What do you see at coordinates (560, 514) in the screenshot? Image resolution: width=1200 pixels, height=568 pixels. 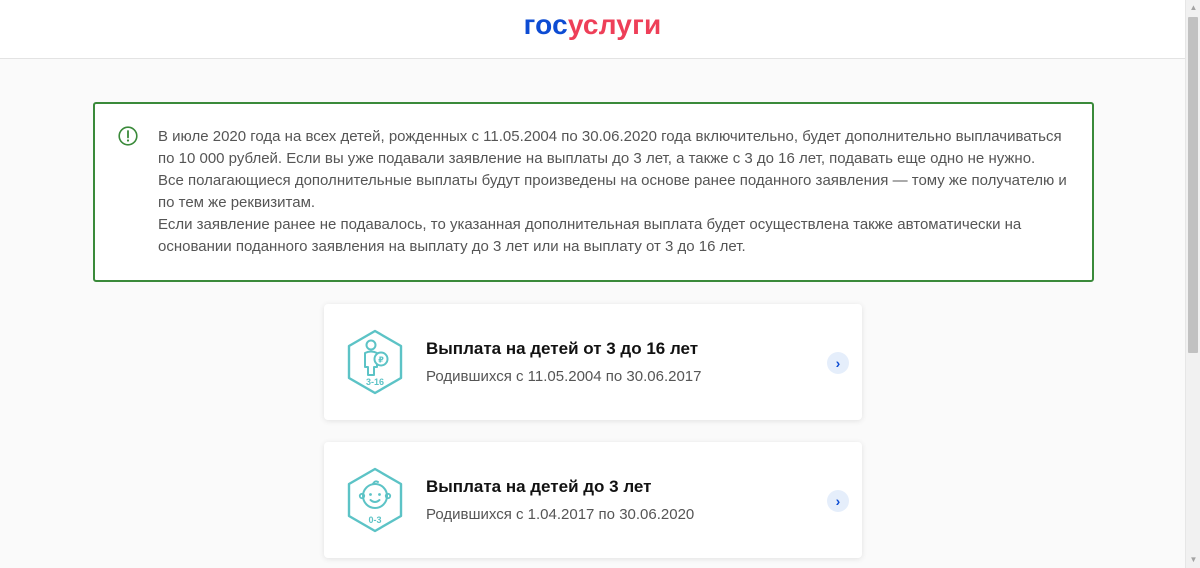 I see `card-subtitle: Родившихся с 1.04.2017 по 30.06.2020` at bounding box center [560, 514].